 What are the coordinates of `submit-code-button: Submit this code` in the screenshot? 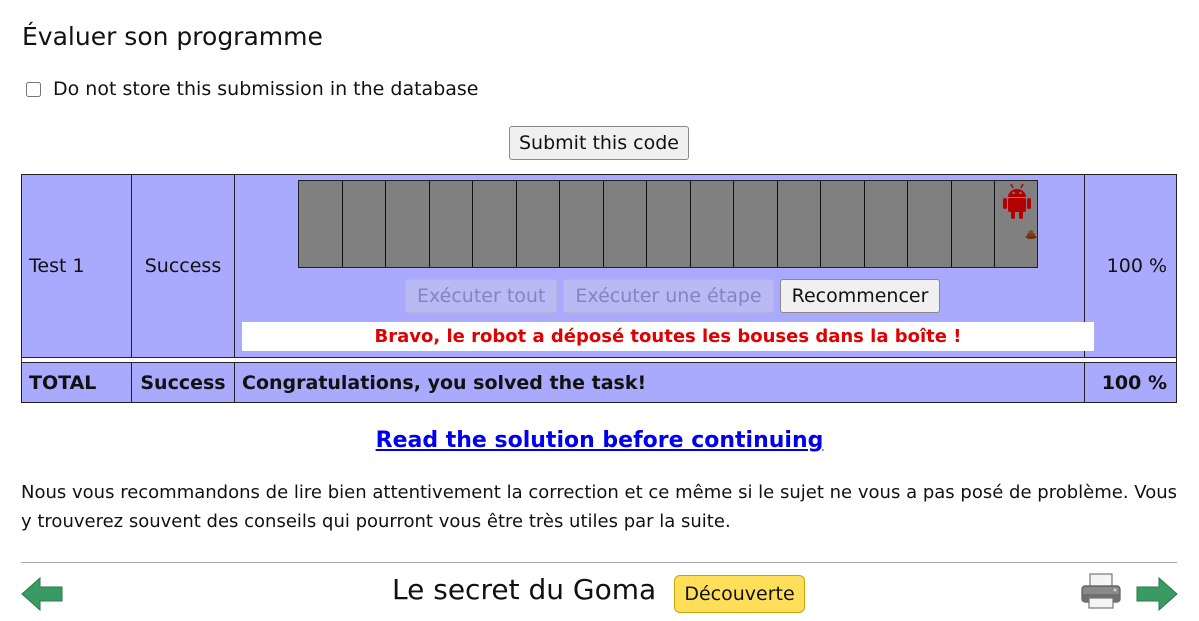 It's located at (599, 143).